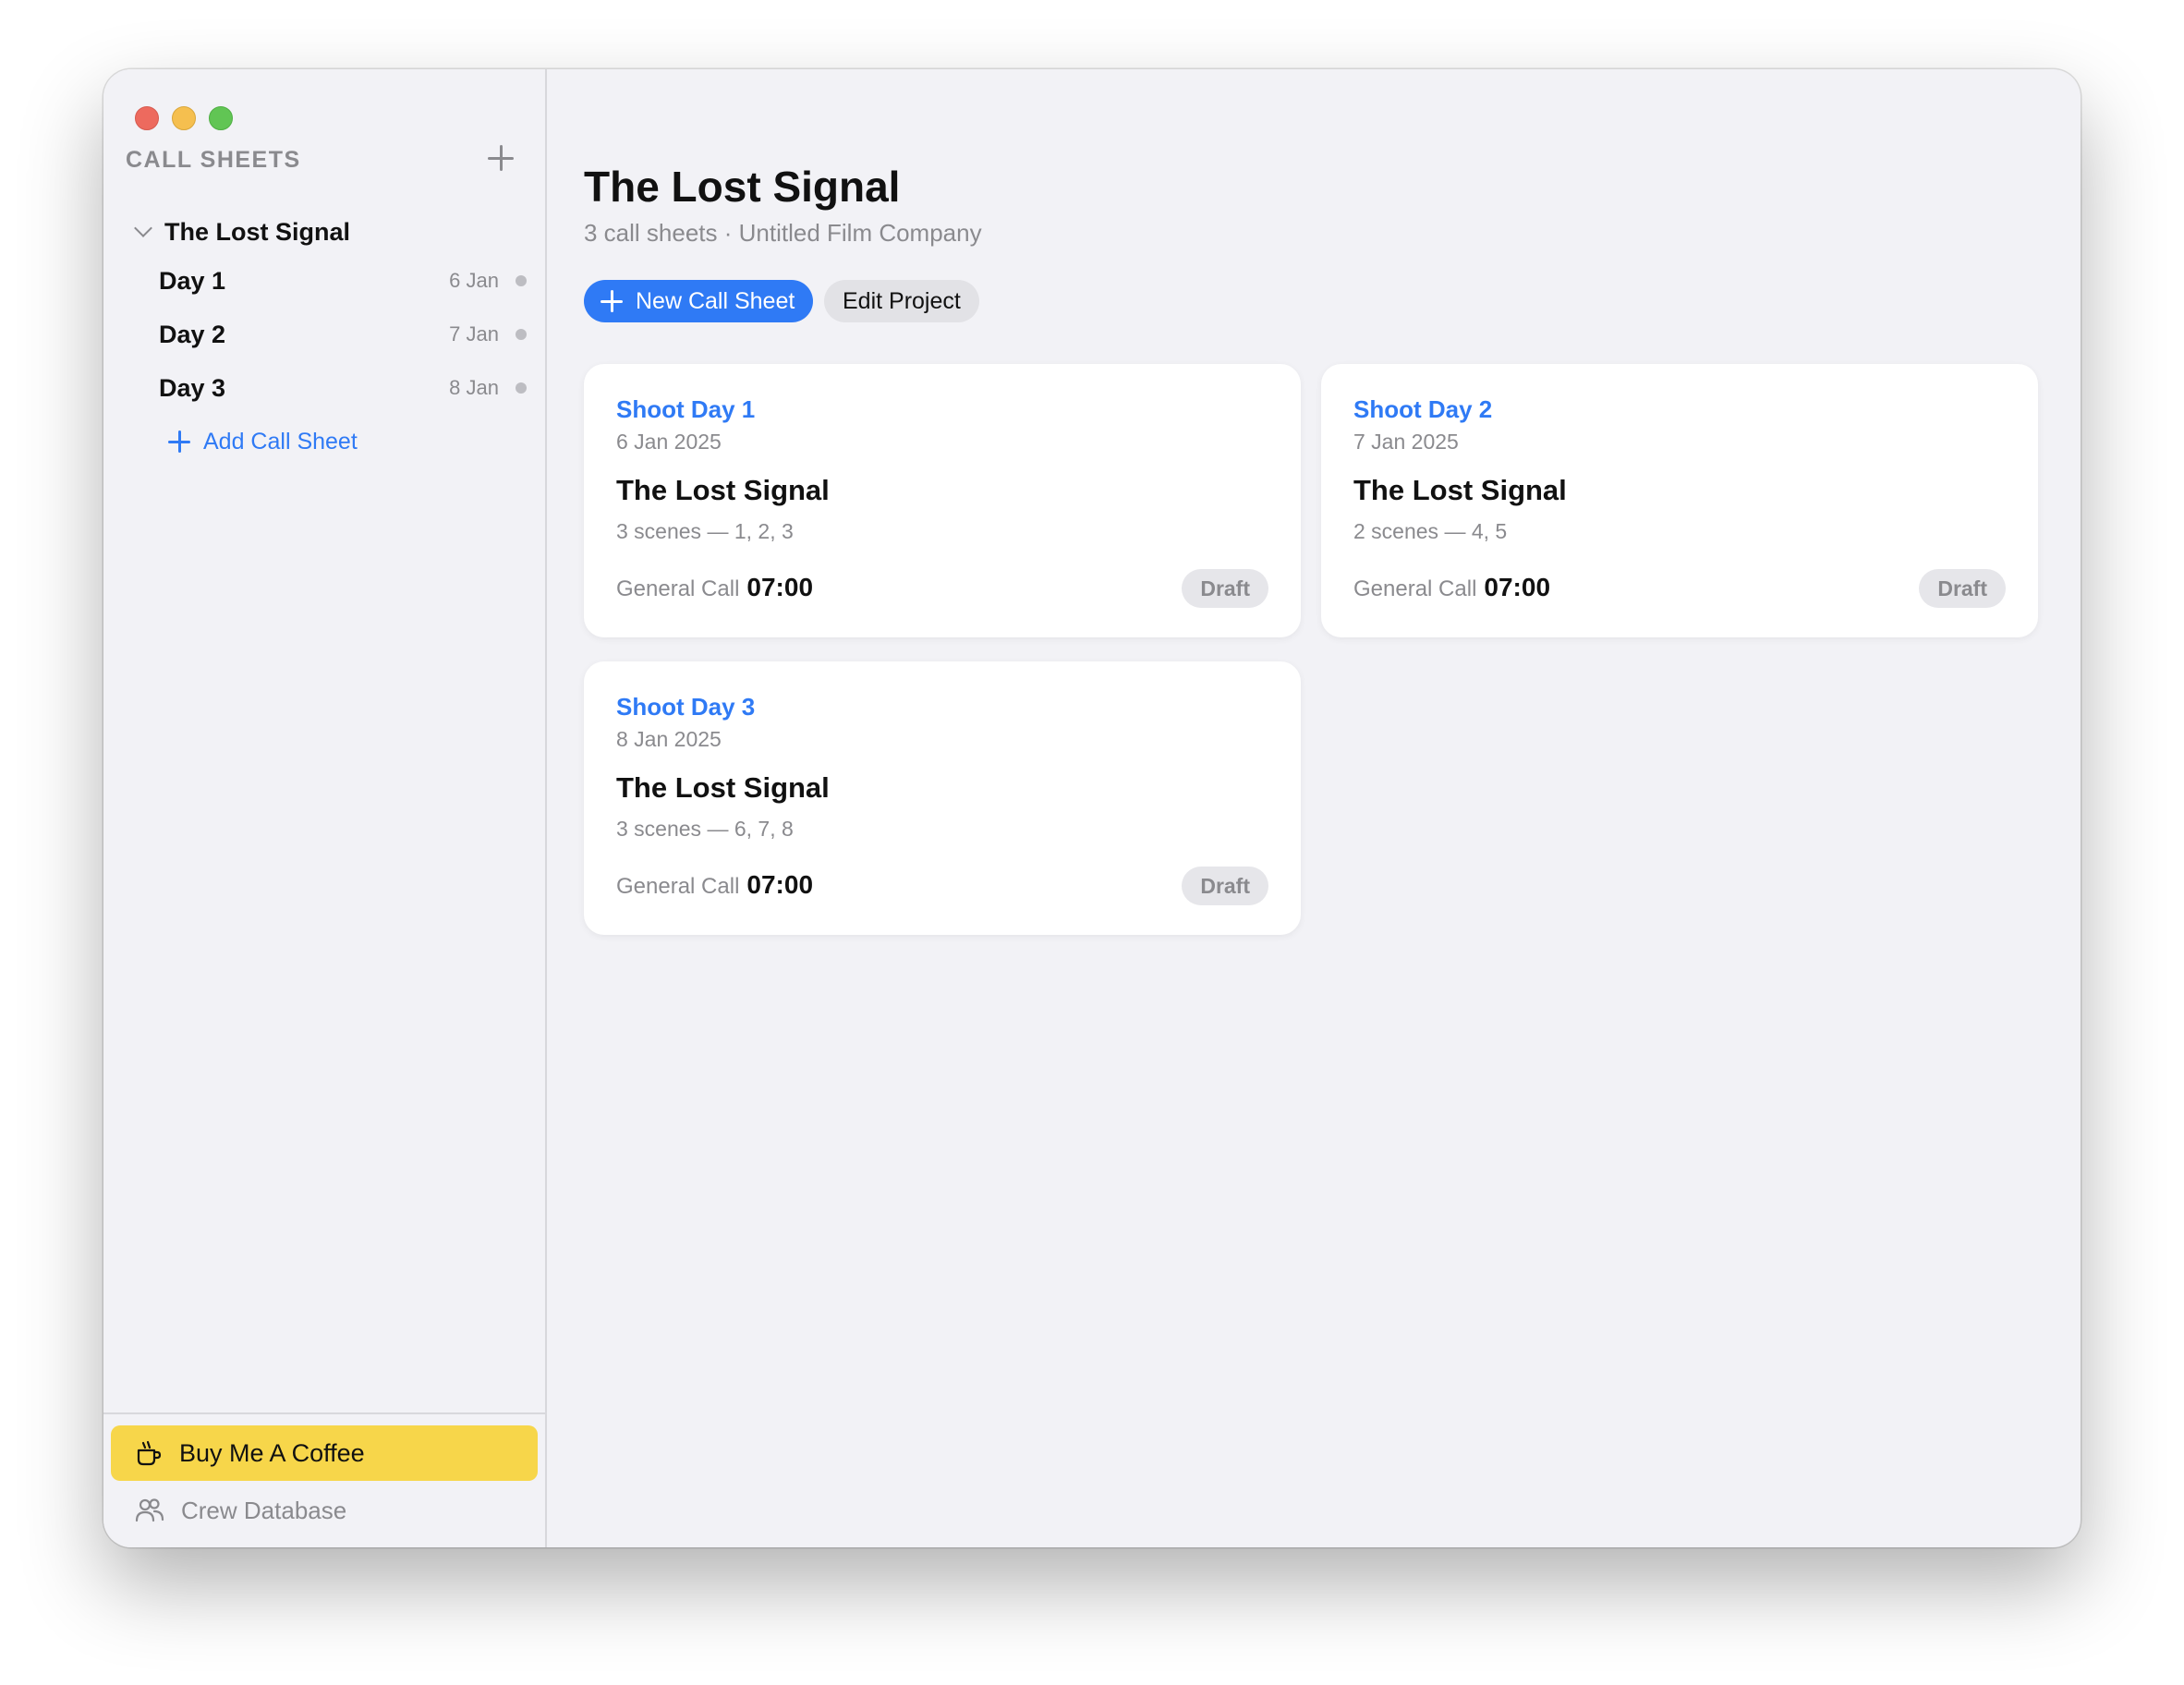 This screenshot has width=2184, height=1685. I want to click on sidebar-item-date: 6 Jan, so click(474, 280).